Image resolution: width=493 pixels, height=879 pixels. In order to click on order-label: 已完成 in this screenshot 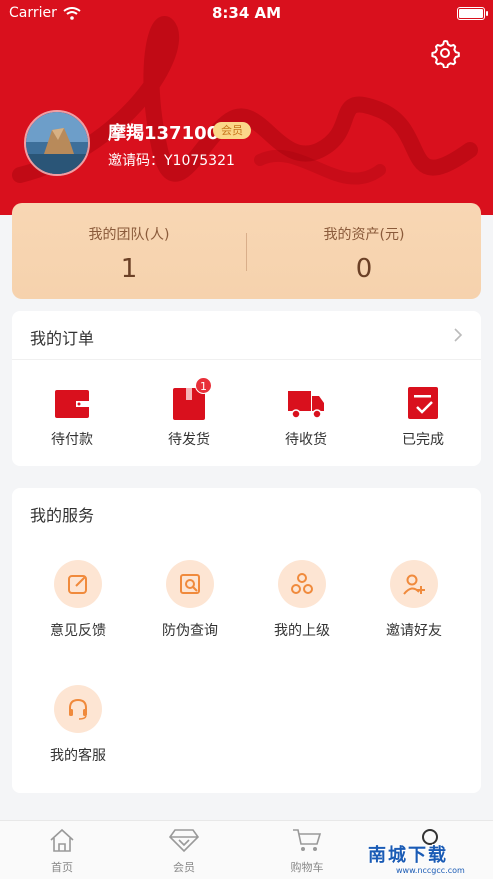, I will do `click(423, 440)`.